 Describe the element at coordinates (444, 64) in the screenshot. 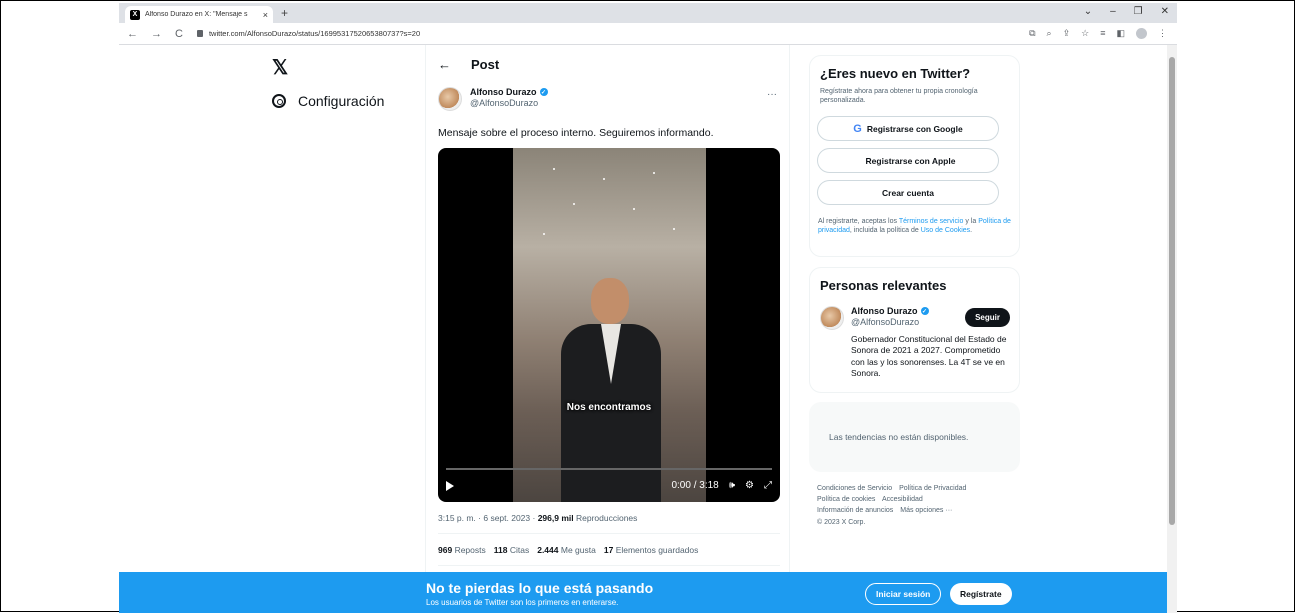

I see `back-icon: ←` at that location.